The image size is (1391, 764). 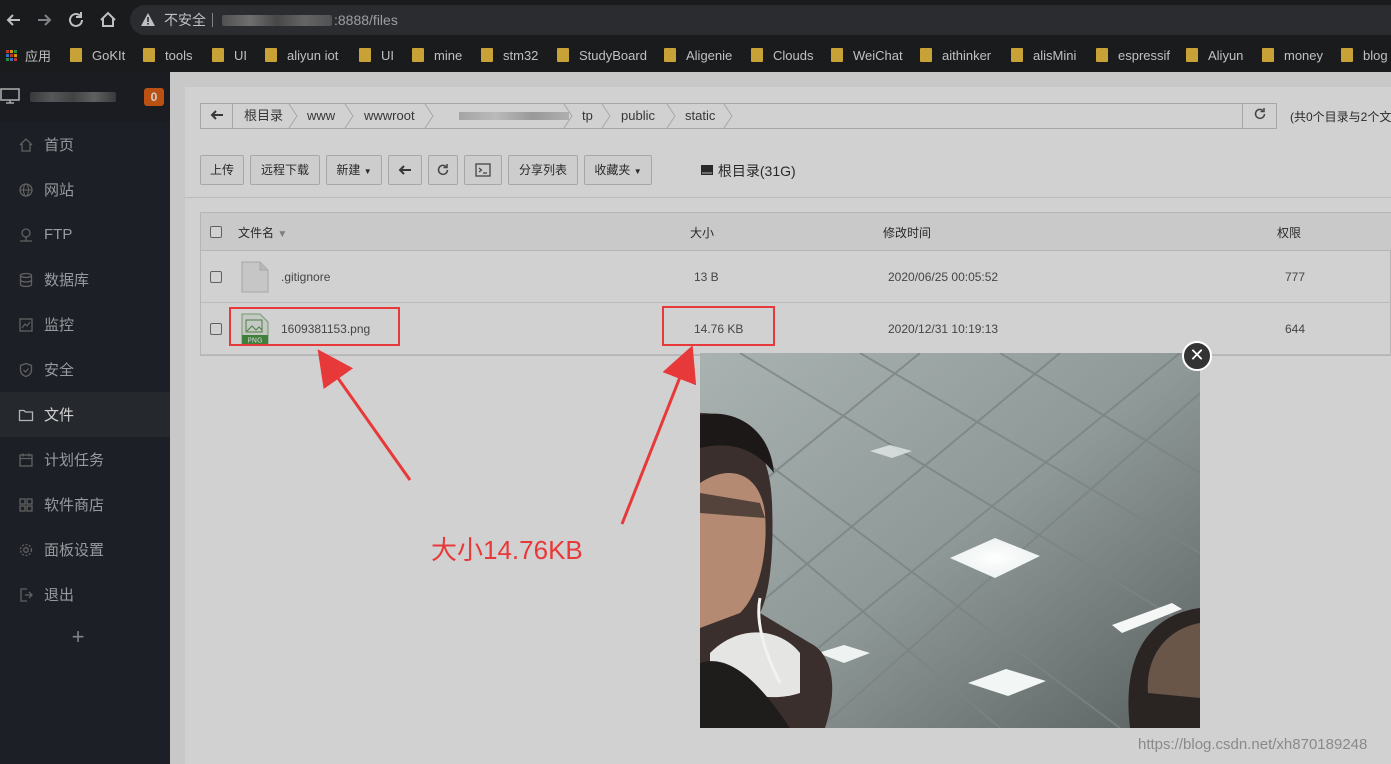 What do you see at coordinates (1253, 744) in the screenshot?
I see `watermark: https://blog.csdn.net/xh870189248` at bounding box center [1253, 744].